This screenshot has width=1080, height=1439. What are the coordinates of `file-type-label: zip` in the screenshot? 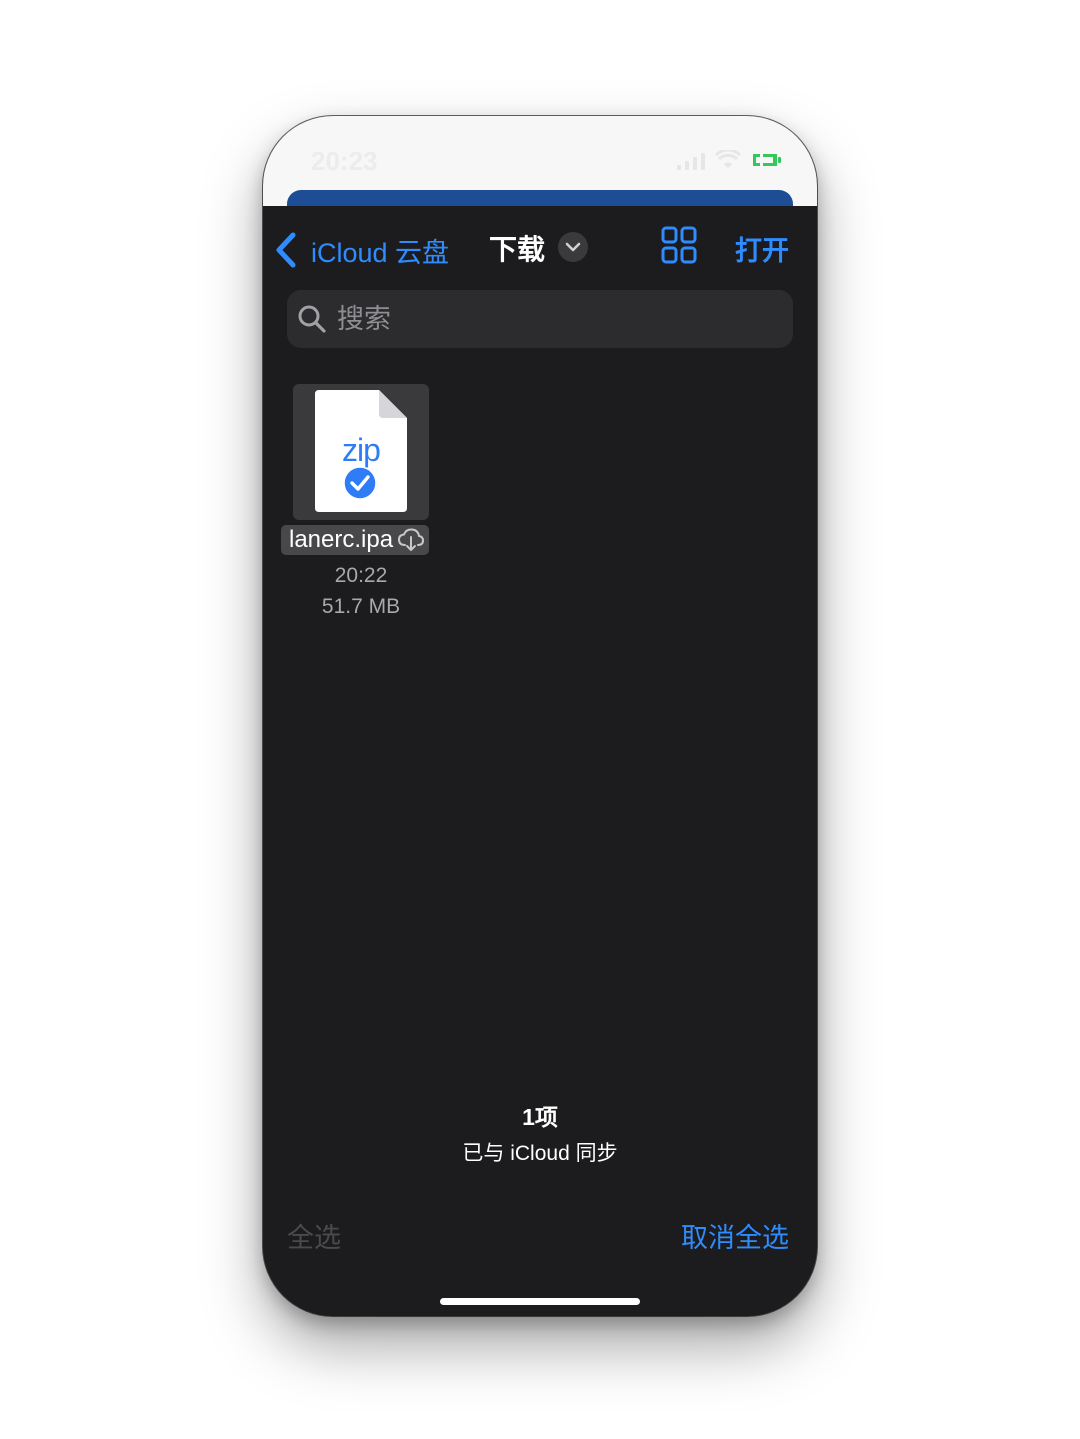 It's located at (361, 450).